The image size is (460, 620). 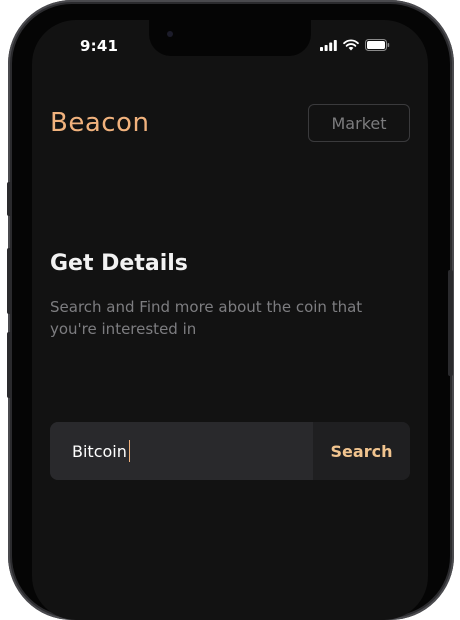 What do you see at coordinates (119, 263) in the screenshot?
I see `page-title: Get Details` at bounding box center [119, 263].